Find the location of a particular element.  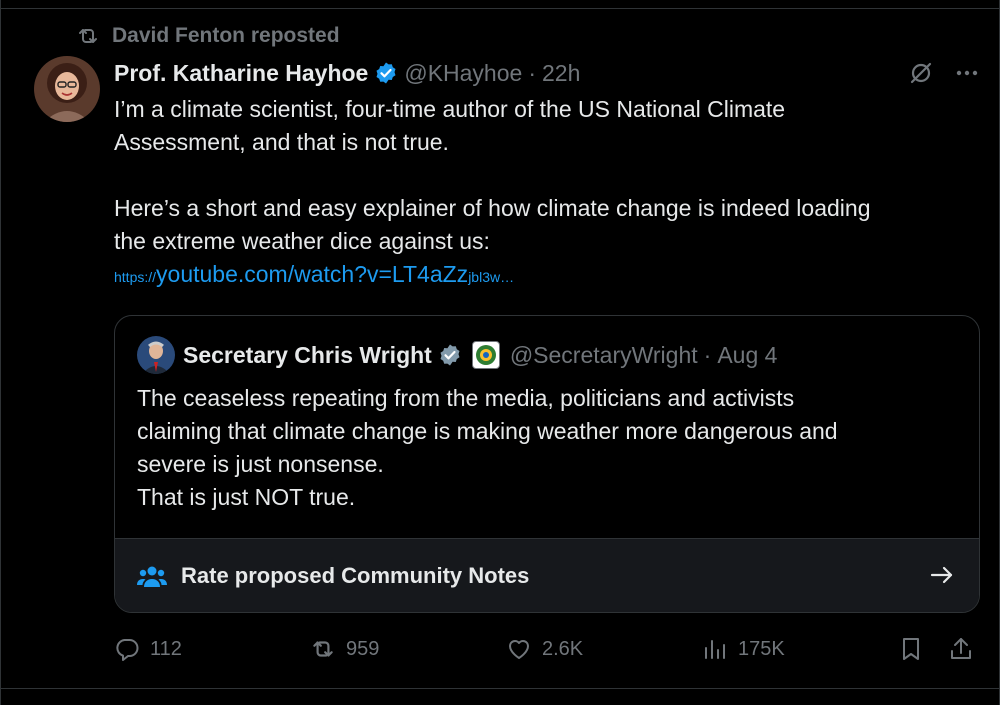

divider-bottom is located at coordinates (500, 688).